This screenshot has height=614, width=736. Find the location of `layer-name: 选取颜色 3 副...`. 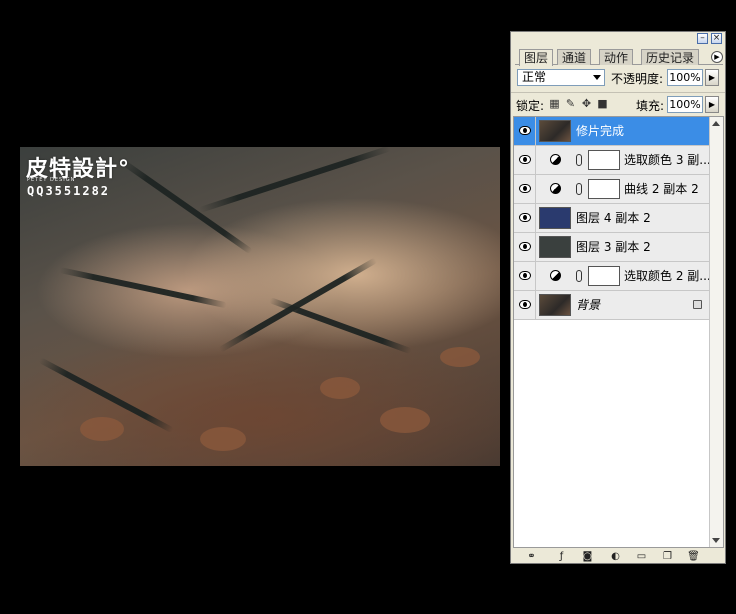

layer-name: 选取颜色 3 副... is located at coordinates (667, 160).